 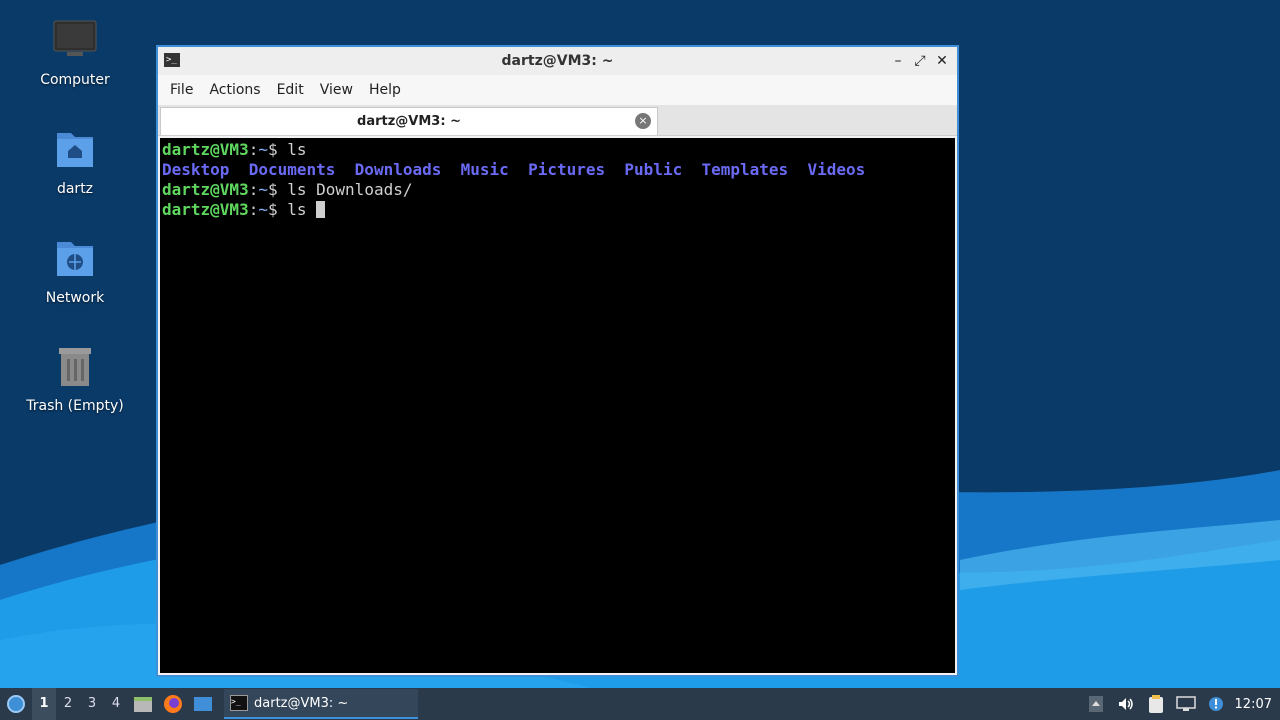 I want to click on tray-arrow-button, so click(x=1096, y=704).